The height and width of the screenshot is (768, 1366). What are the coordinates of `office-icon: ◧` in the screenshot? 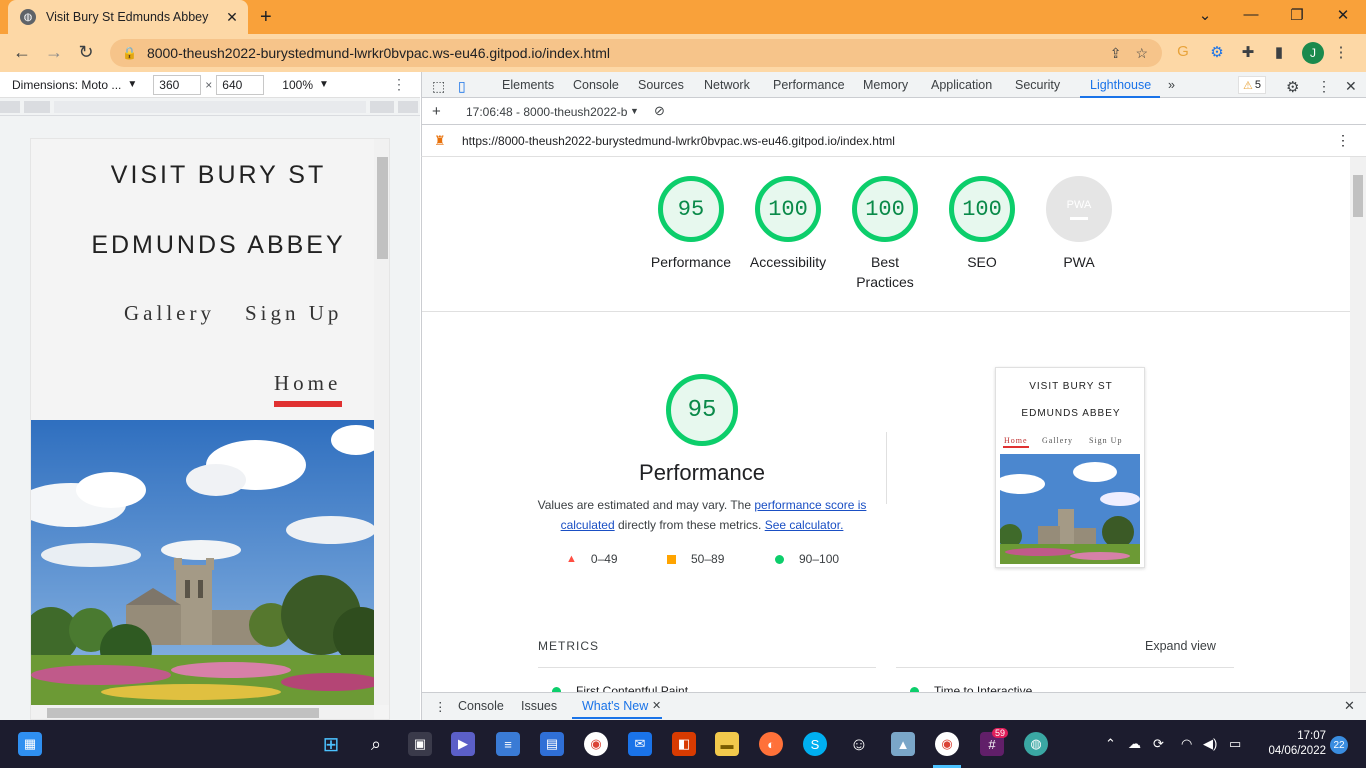 It's located at (684, 744).